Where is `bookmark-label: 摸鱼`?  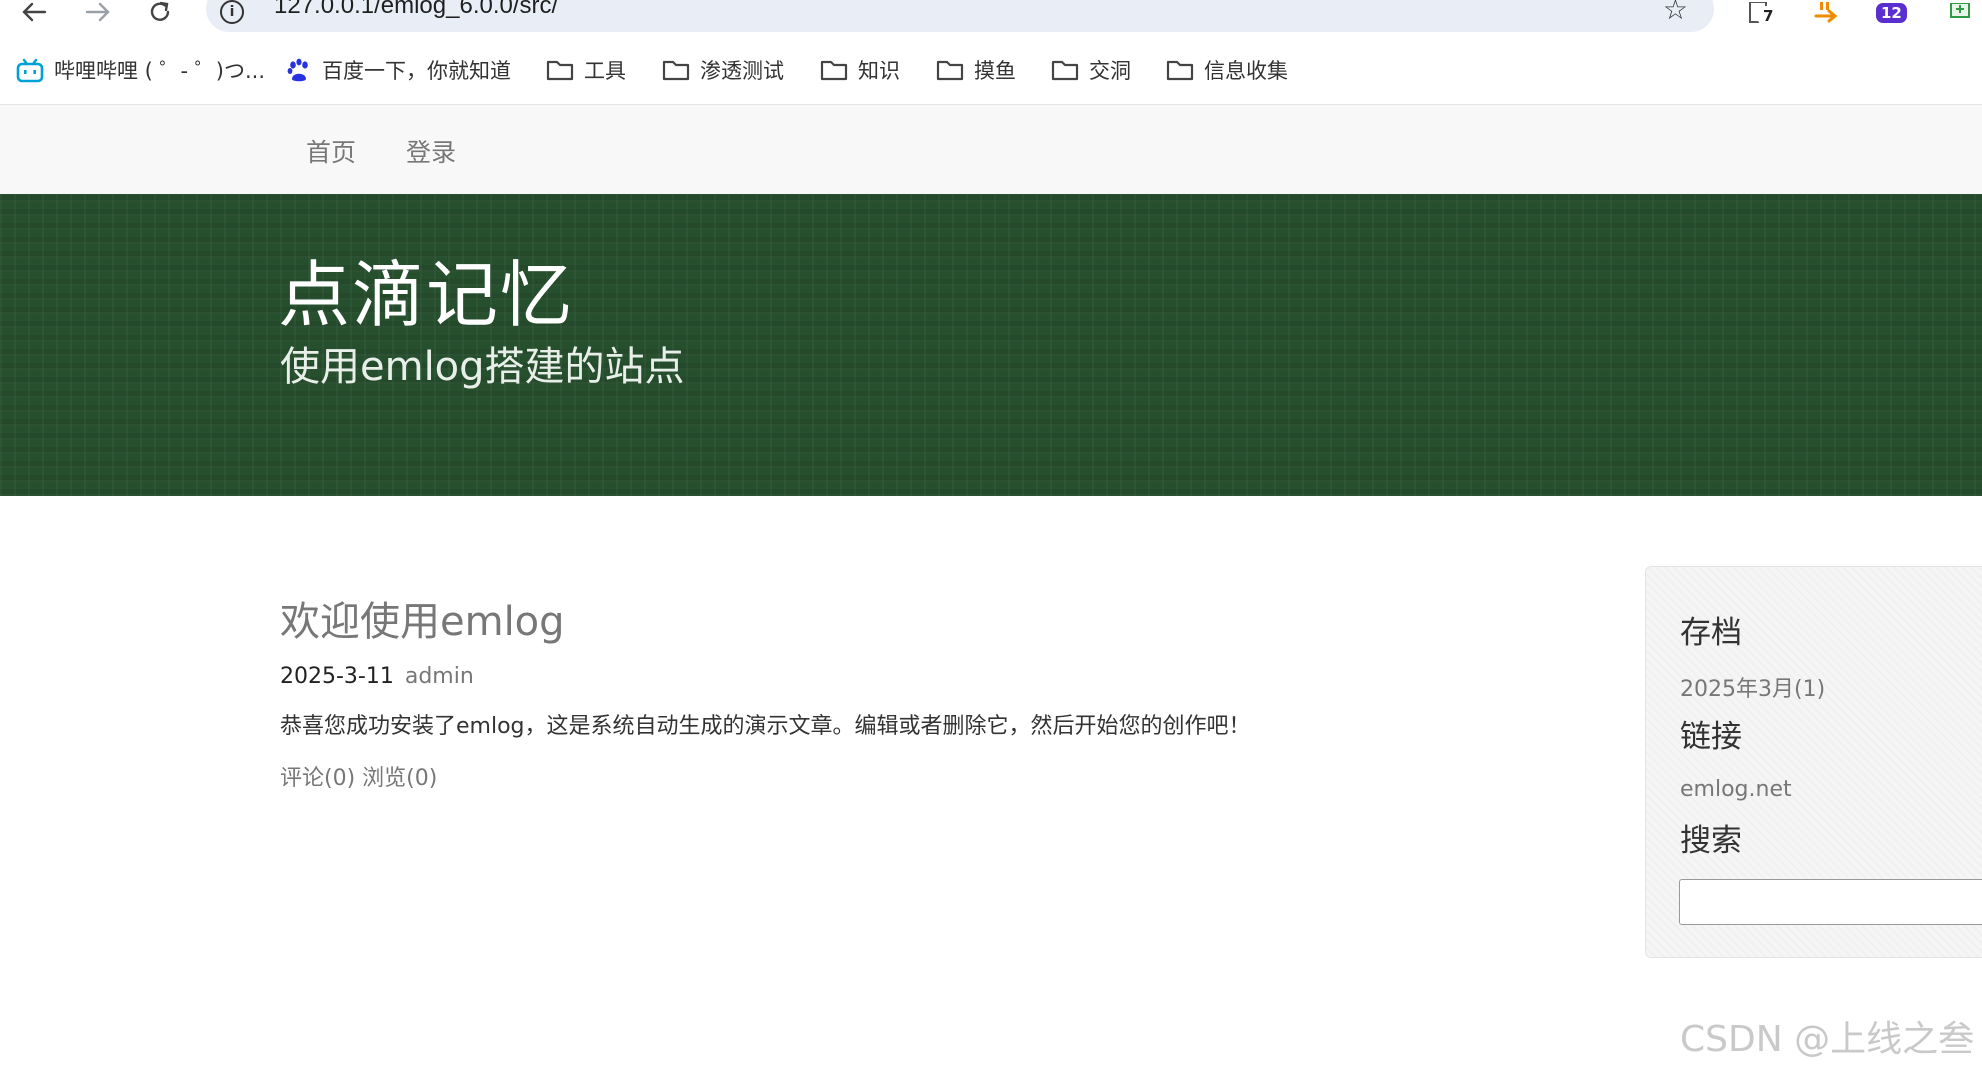
bookmark-label: 摸鱼 is located at coordinates (995, 71).